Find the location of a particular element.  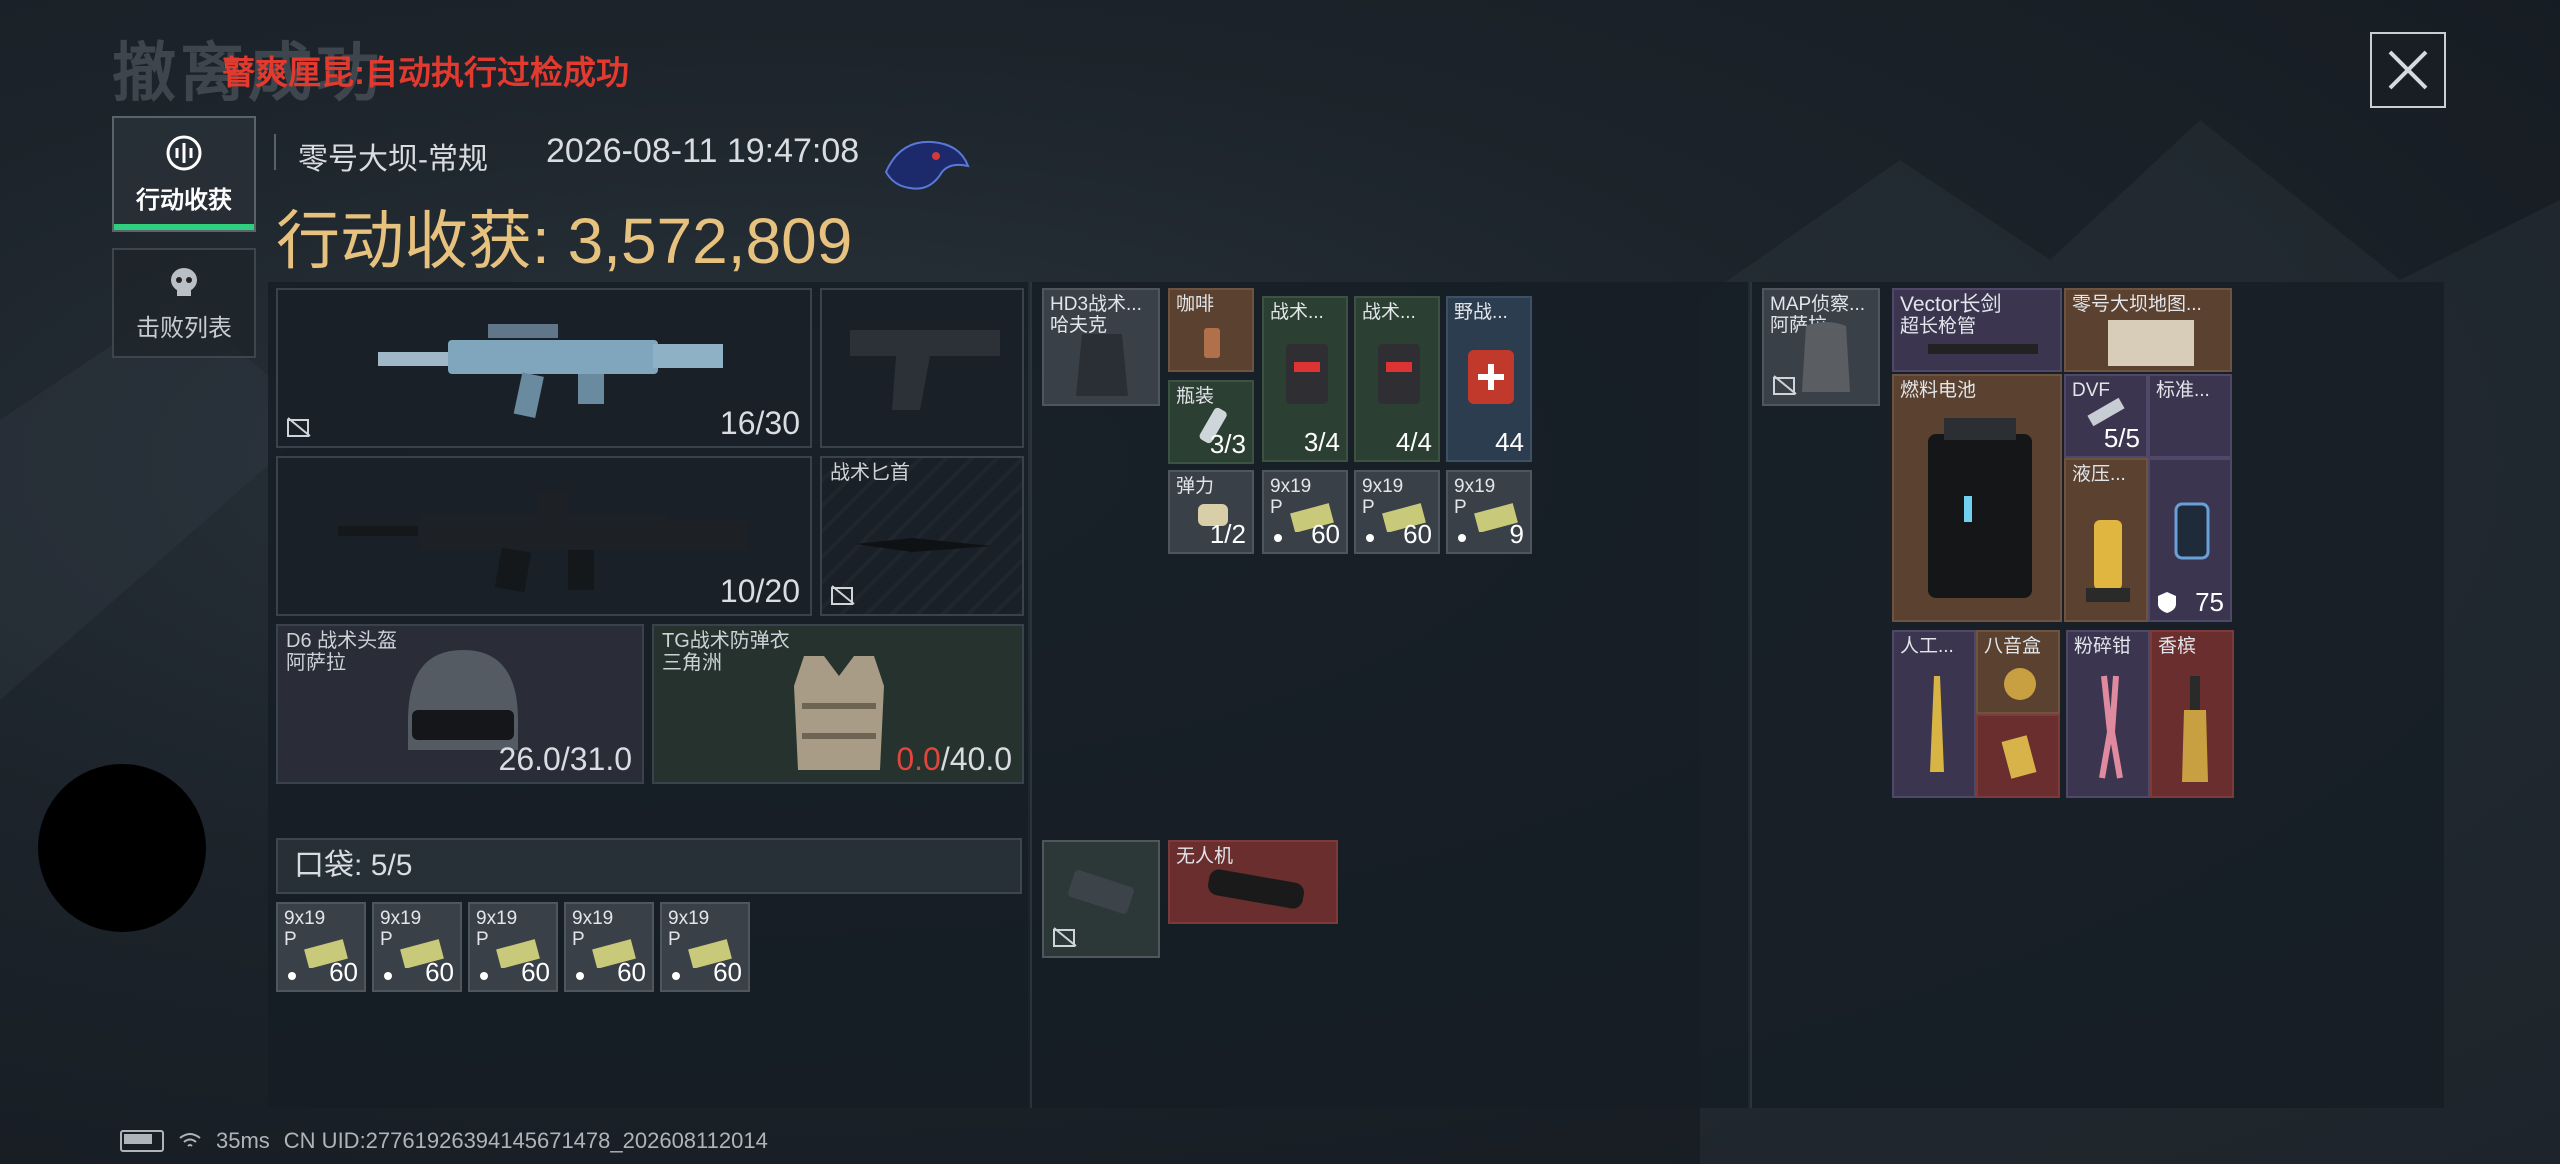

primary-ammo: 16/30 is located at coordinates (759, 423).